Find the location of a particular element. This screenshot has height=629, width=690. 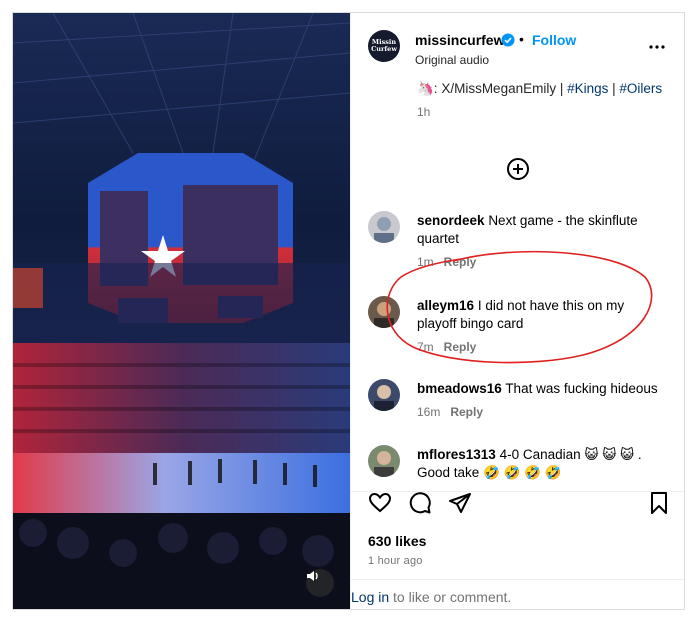

actions-divider is located at coordinates (517, 491).